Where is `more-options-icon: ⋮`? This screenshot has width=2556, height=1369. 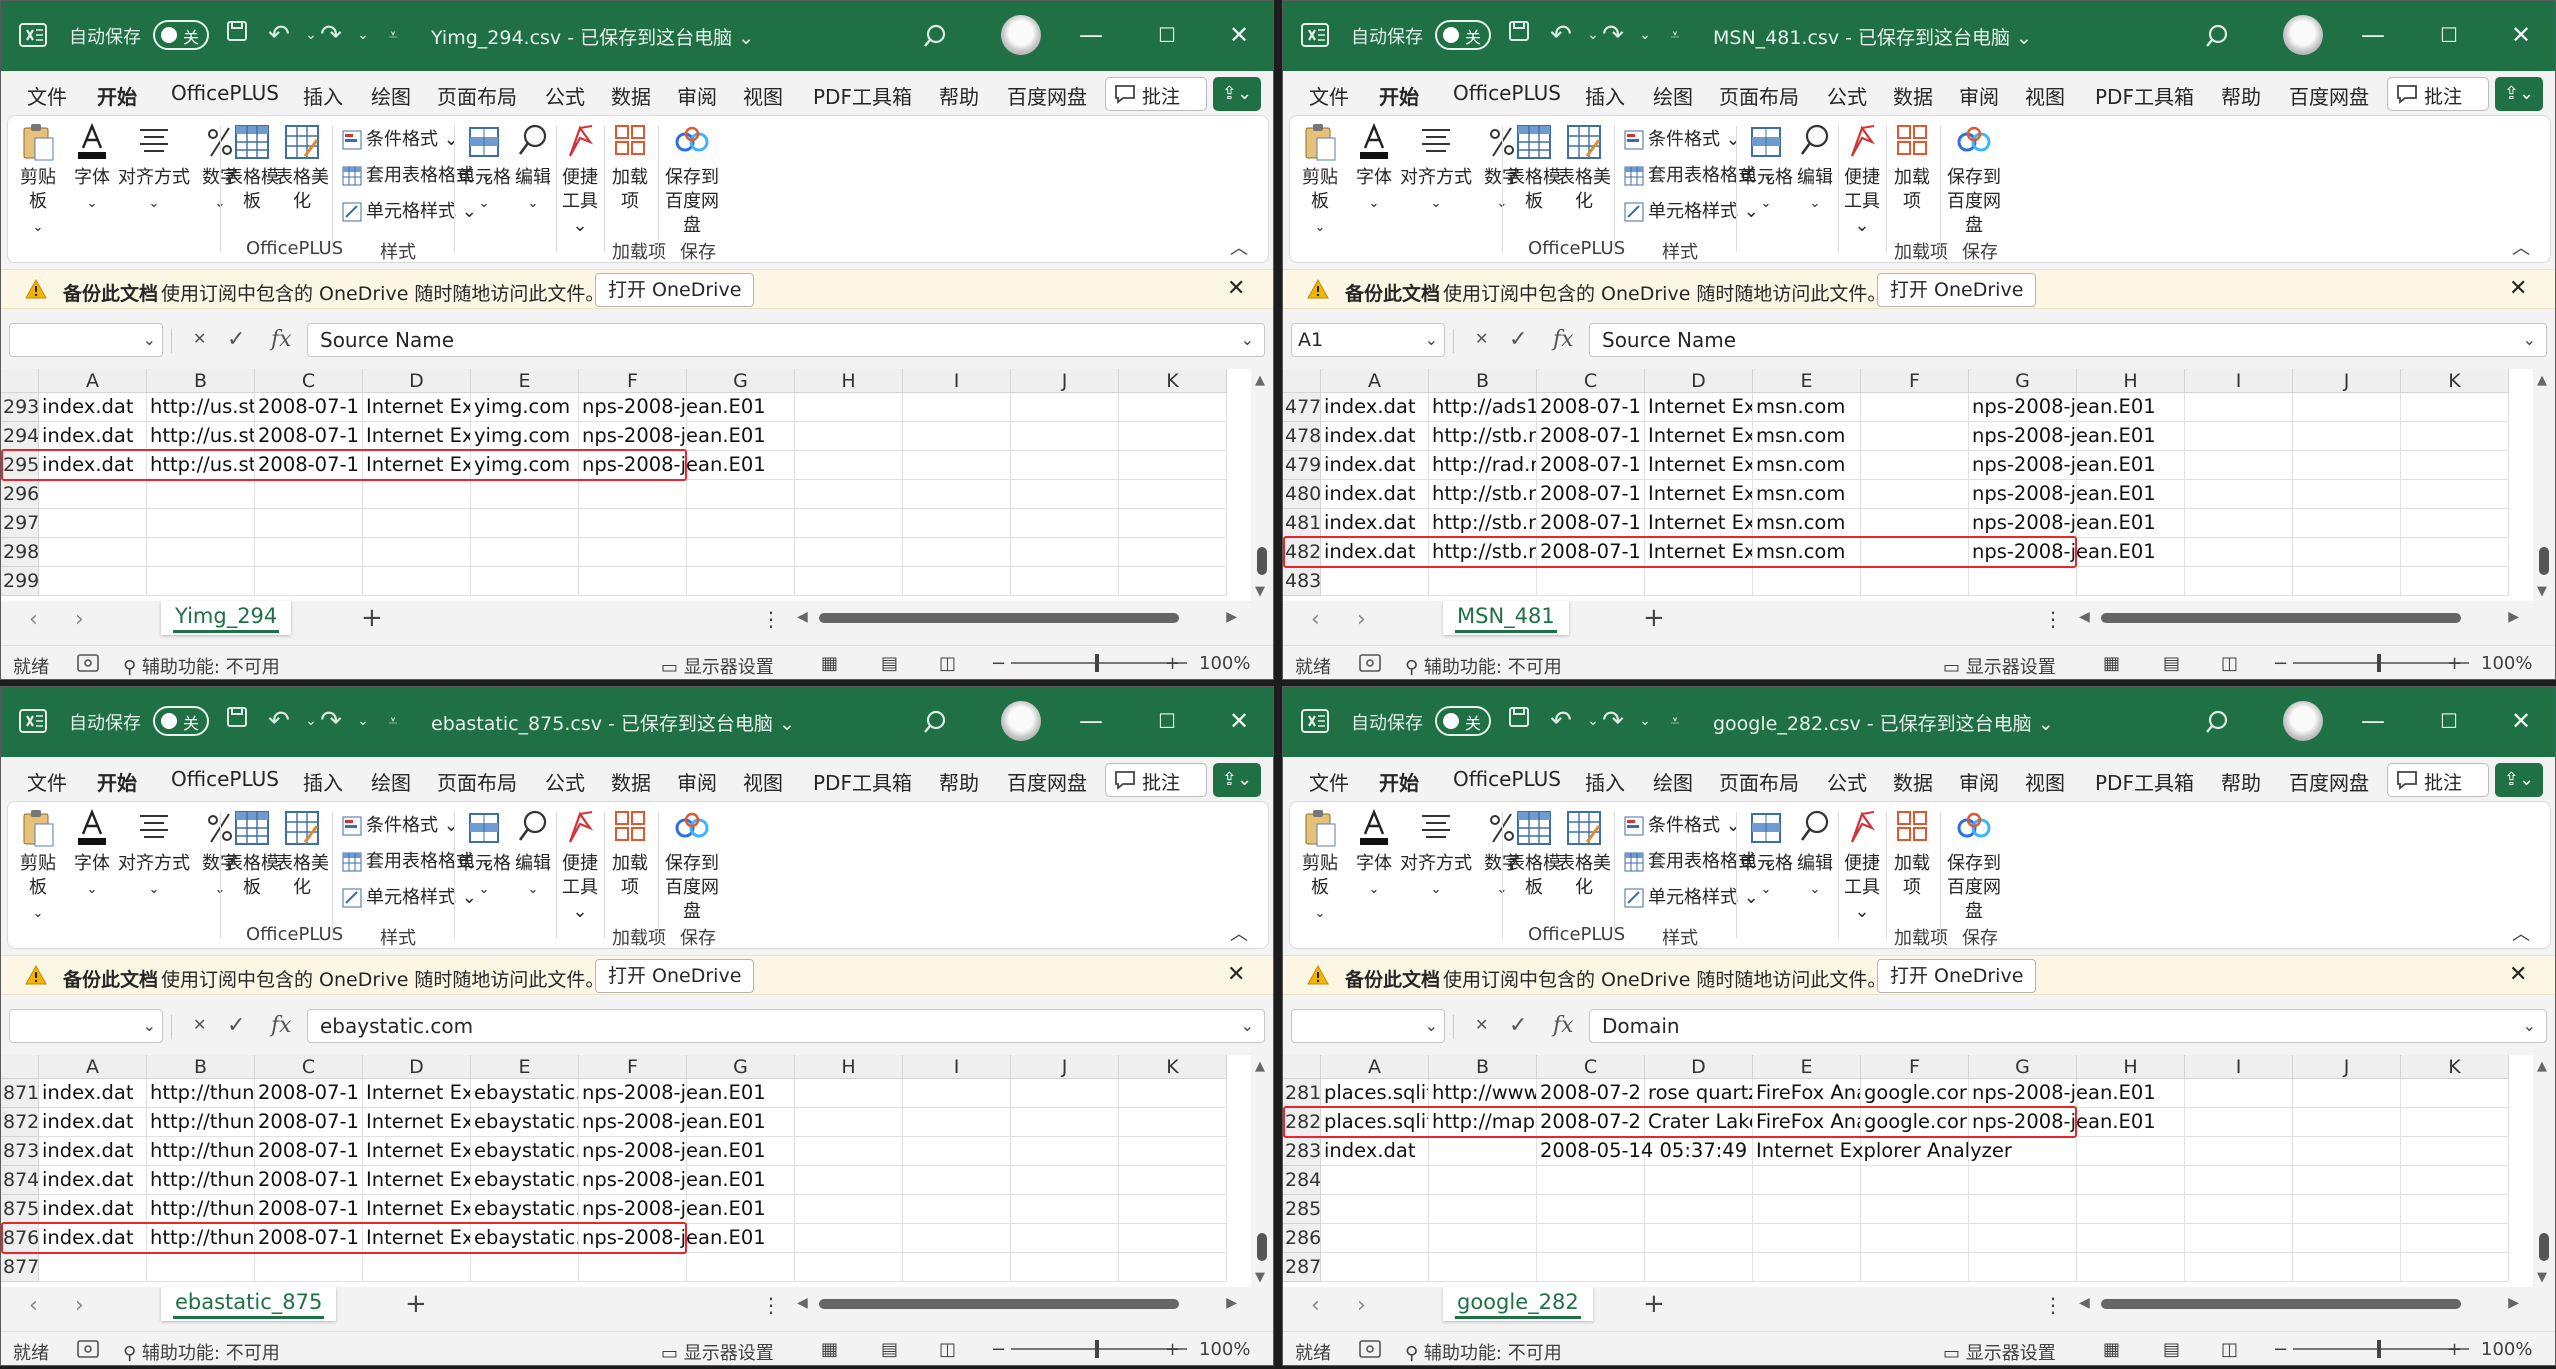
more-options-icon: ⋮ is located at coordinates (771, 1305).